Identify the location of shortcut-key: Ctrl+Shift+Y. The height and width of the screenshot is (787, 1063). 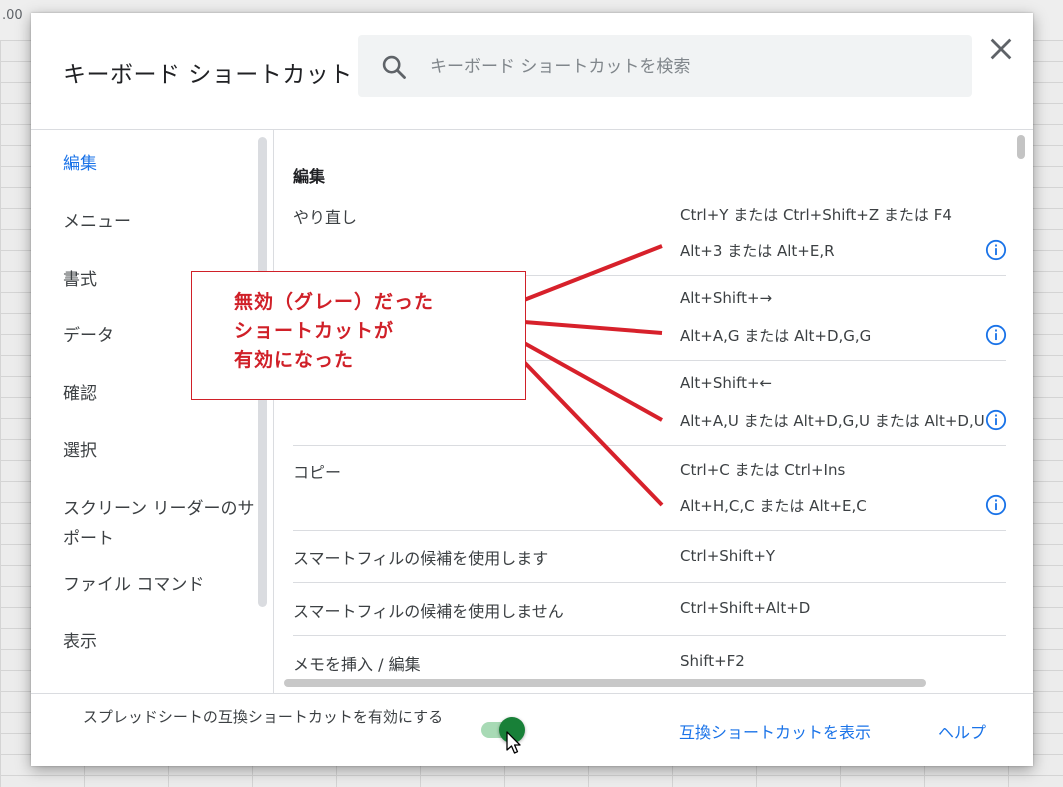
(728, 556).